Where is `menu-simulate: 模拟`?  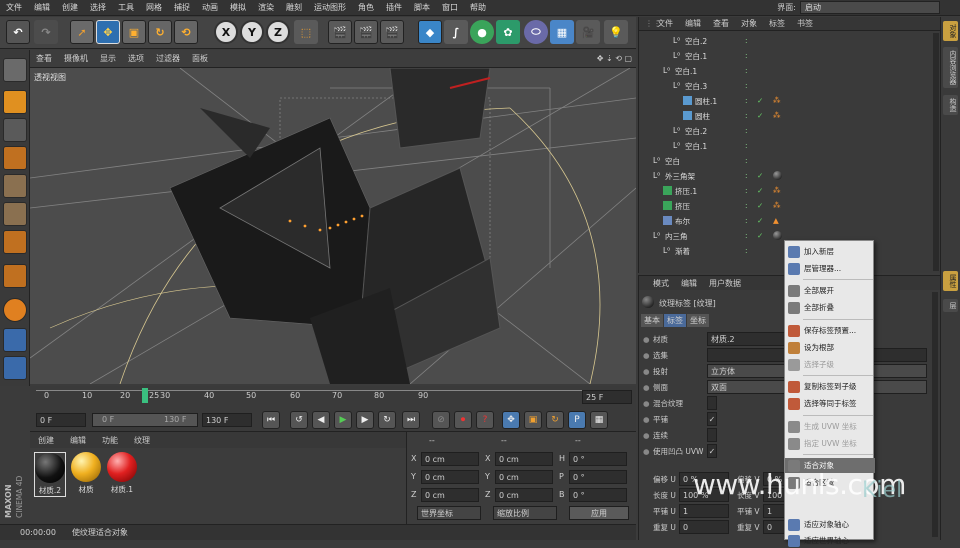 menu-simulate: 模拟 is located at coordinates (238, 7).